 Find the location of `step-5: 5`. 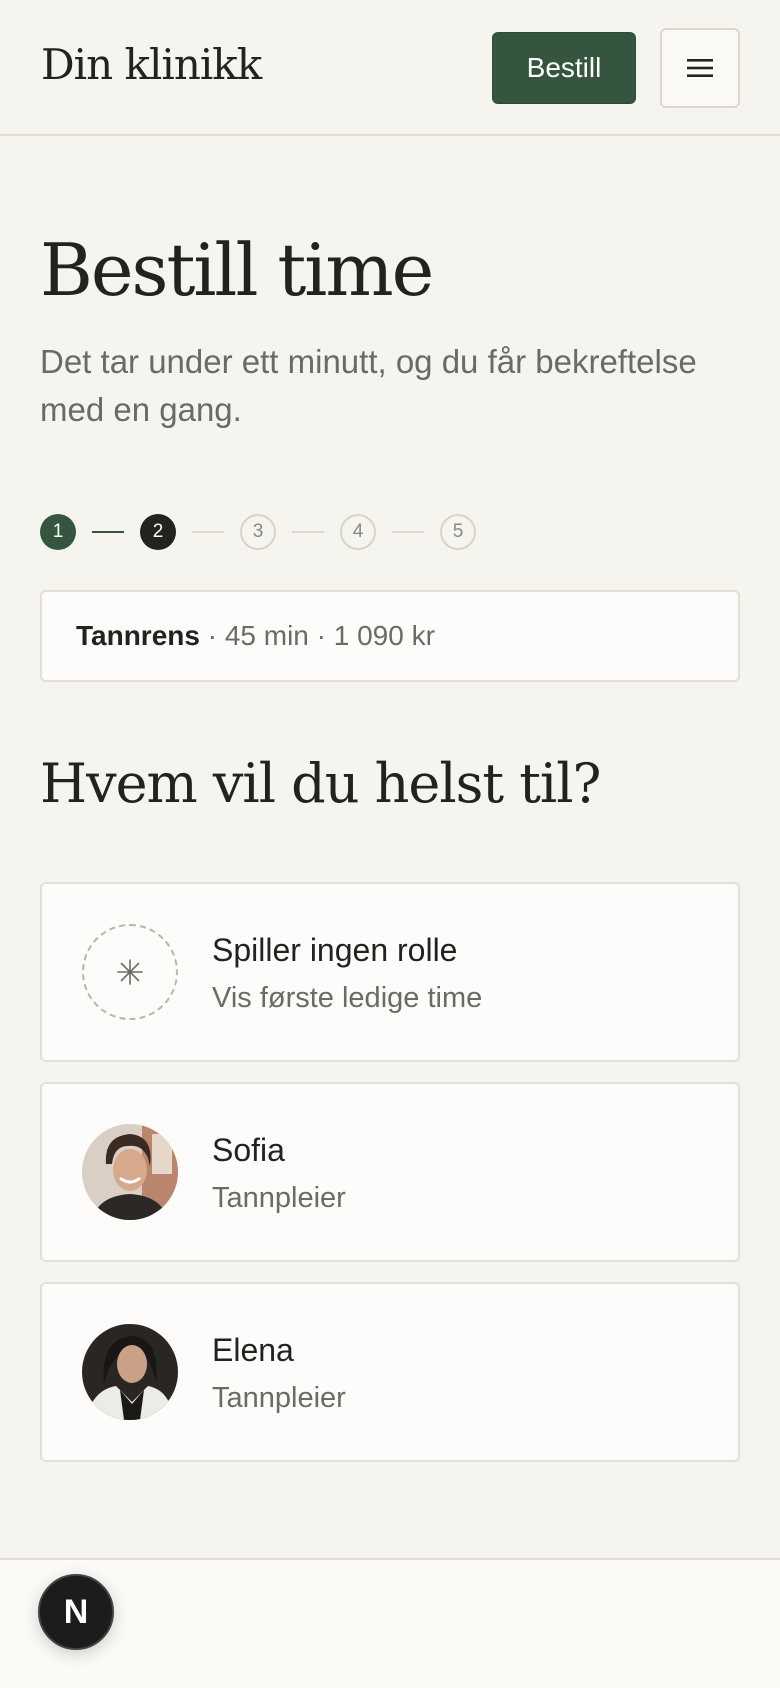

step-5: 5 is located at coordinates (458, 532).